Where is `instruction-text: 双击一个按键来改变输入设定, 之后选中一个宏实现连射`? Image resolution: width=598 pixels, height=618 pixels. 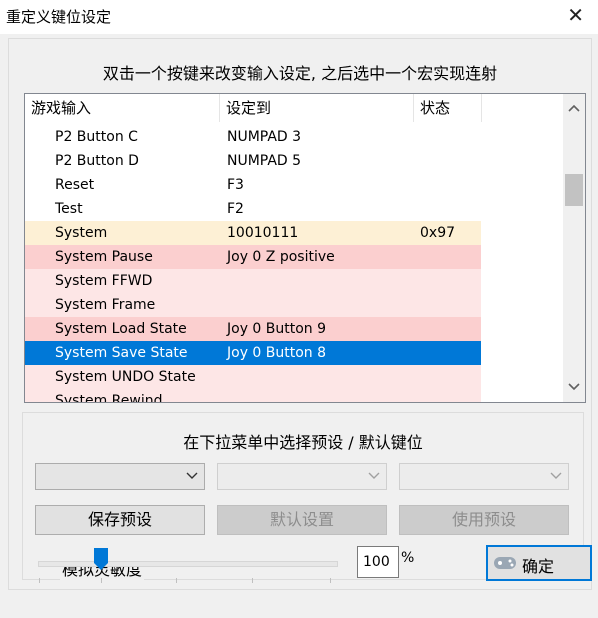 instruction-text: 双击一个按键来改变输入设定, 之后选中一个宏实现连射 is located at coordinates (300, 73).